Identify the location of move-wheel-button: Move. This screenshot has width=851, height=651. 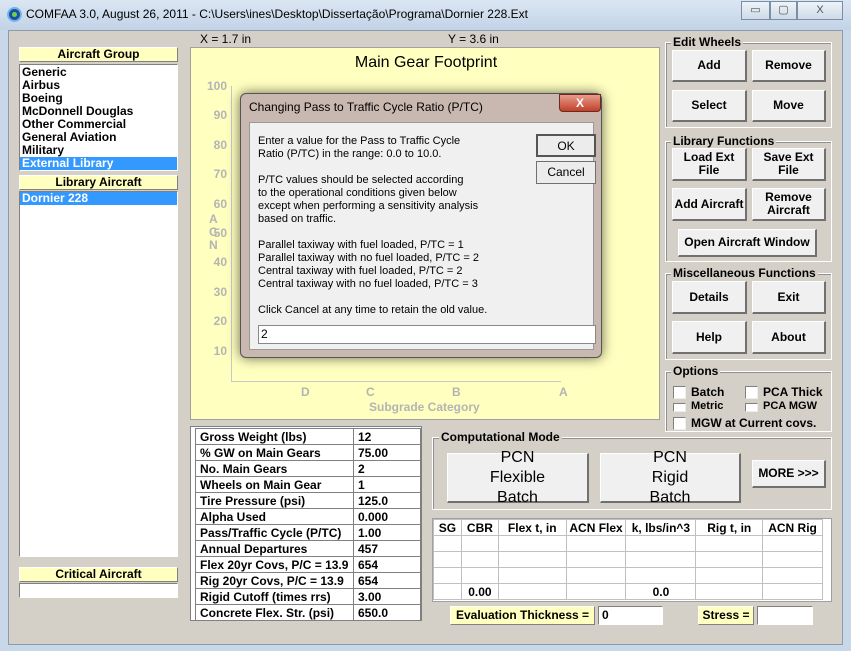
(789, 106).